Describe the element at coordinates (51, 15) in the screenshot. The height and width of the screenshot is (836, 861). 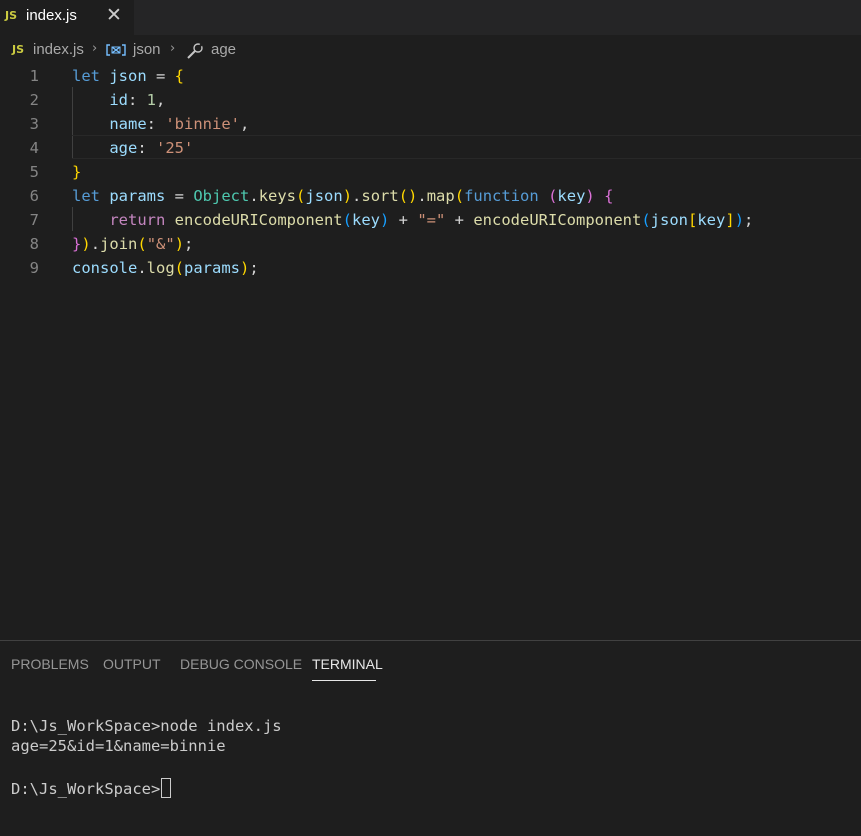
I see `tab-title: index.js` at that location.